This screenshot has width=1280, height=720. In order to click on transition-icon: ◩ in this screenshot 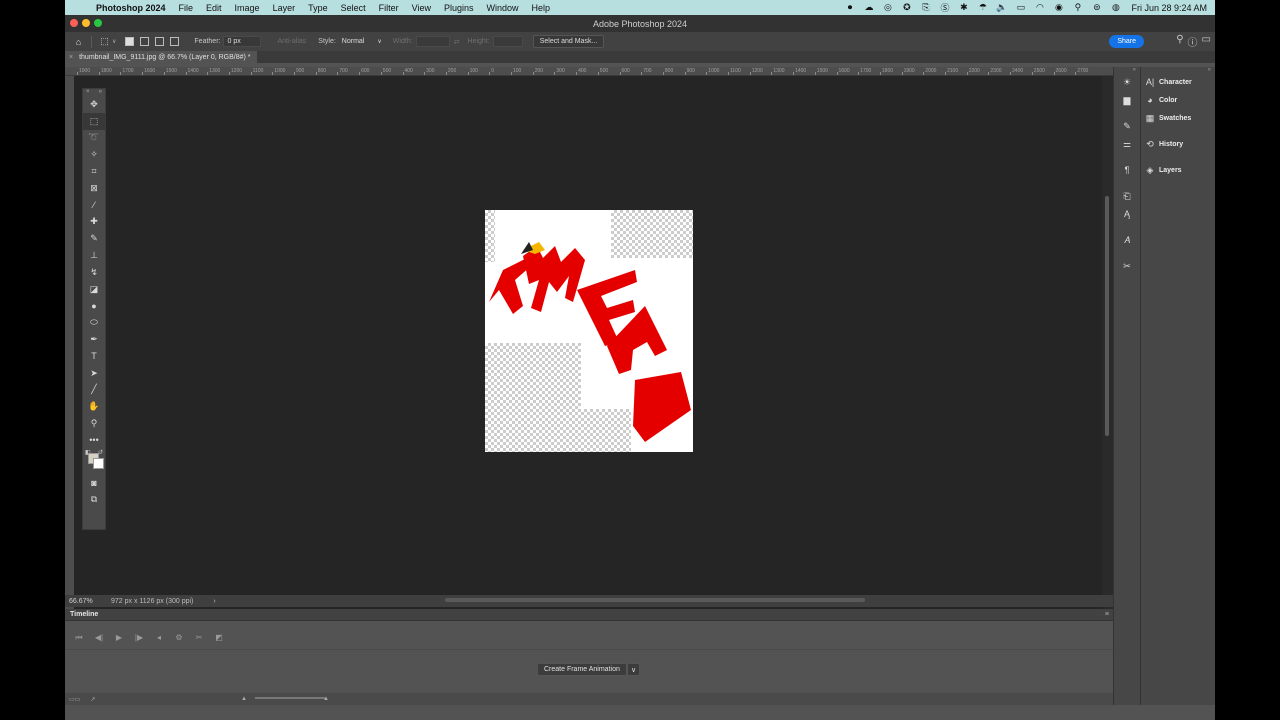, I will do `click(219, 637)`.